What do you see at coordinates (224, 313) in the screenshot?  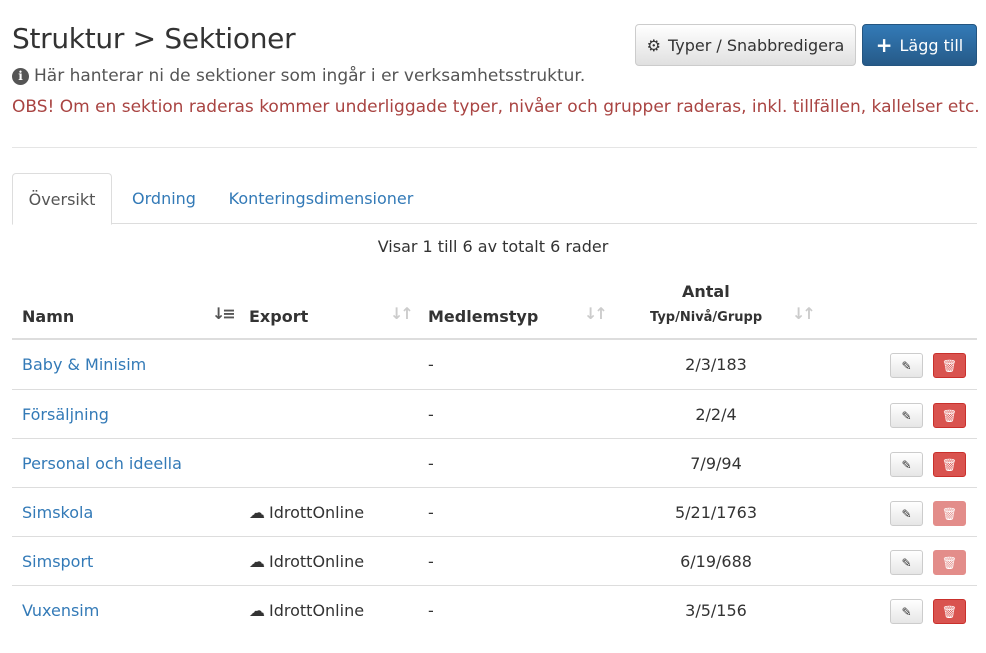 I see `sort-asc-icon: ↓≡` at bounding box center [224, 313].